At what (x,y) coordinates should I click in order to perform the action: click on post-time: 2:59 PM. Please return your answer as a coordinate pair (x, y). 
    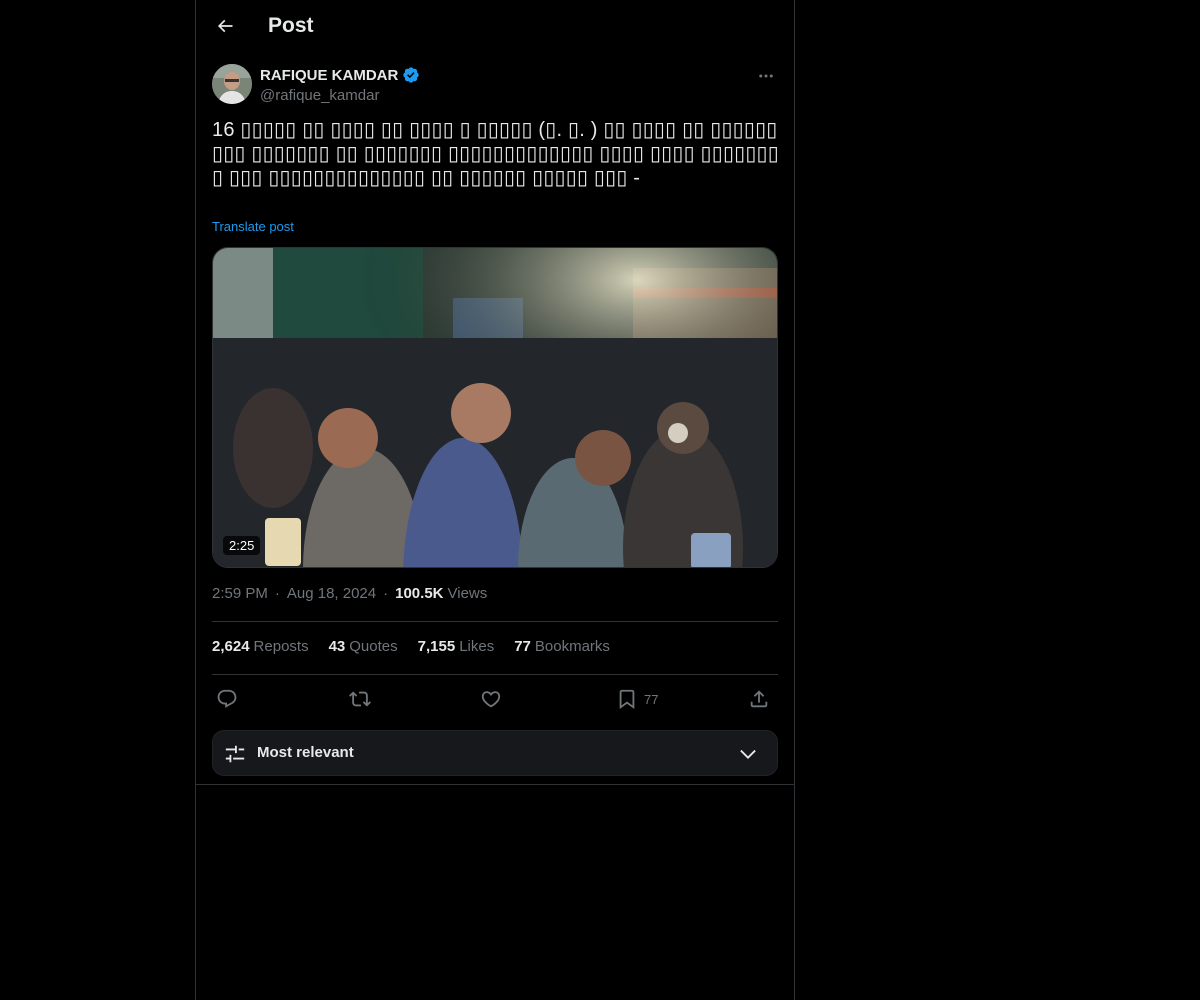
    Looking at the image, I should click on (240, 593).